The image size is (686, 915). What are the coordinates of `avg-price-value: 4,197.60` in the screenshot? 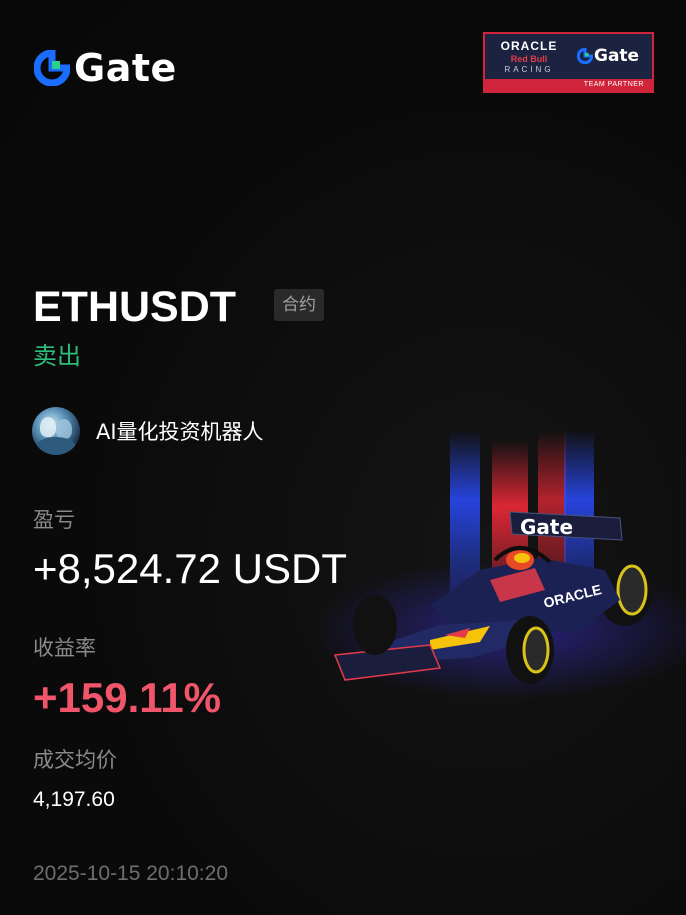 It's located at (74, 799).